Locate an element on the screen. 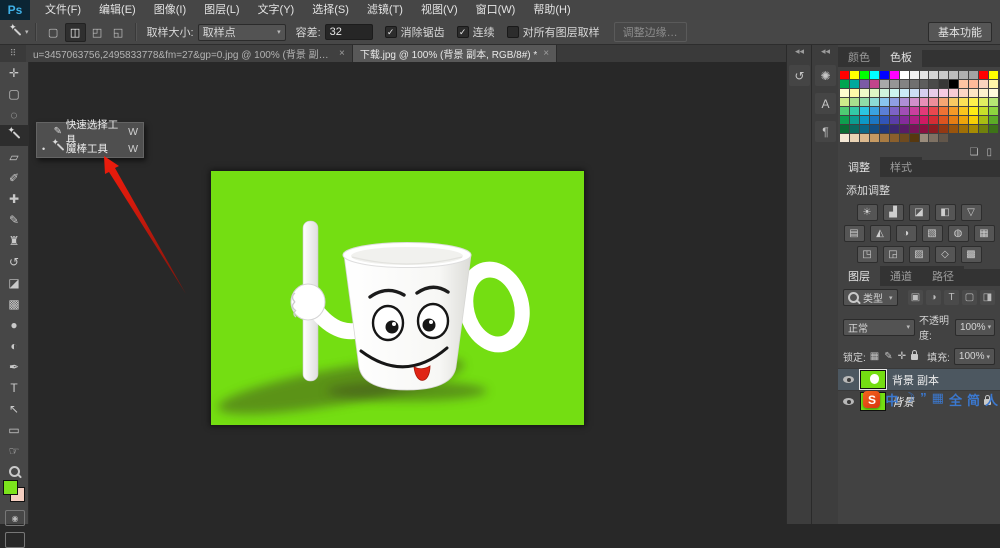 The width and height of the screenshot is (1000, 548). adjustment-icon: ◭ is located at coordinates (880, 233).